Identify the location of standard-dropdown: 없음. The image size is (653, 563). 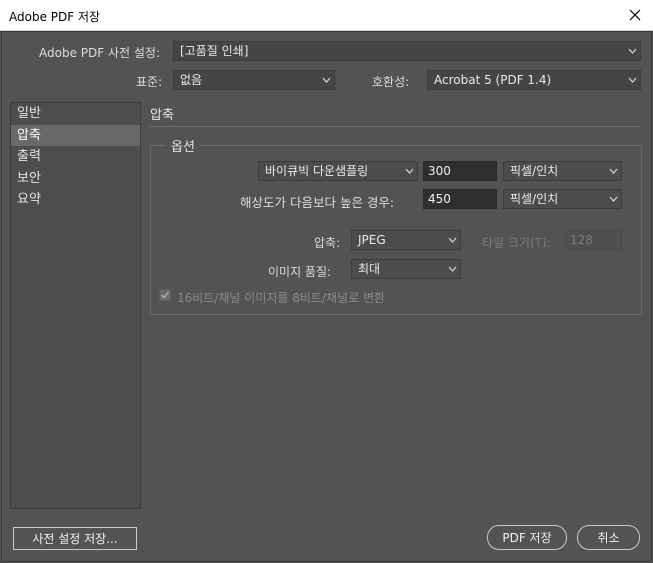
(254, 80).